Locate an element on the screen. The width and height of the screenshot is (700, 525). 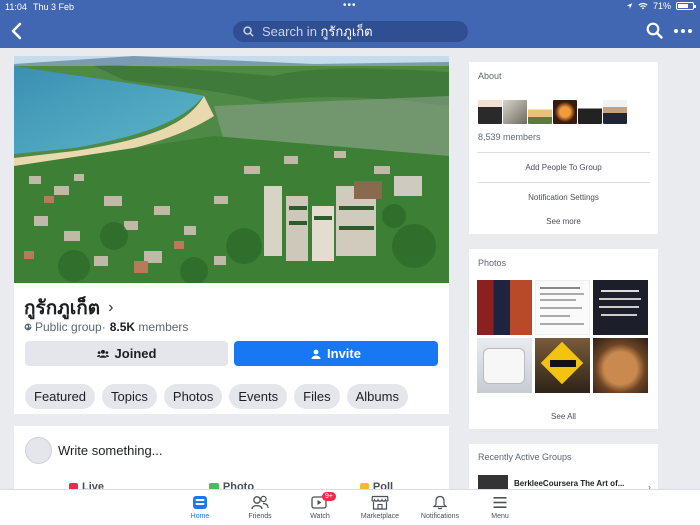
tab-home: Home is located at coordinates (200, 507).